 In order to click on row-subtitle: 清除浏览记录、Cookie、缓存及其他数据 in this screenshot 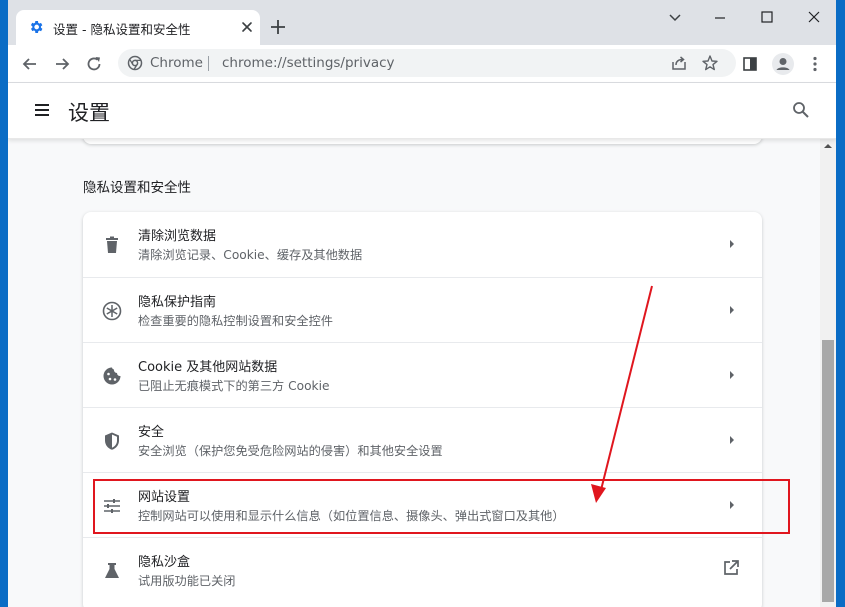, I will do `click(250, 255)`.